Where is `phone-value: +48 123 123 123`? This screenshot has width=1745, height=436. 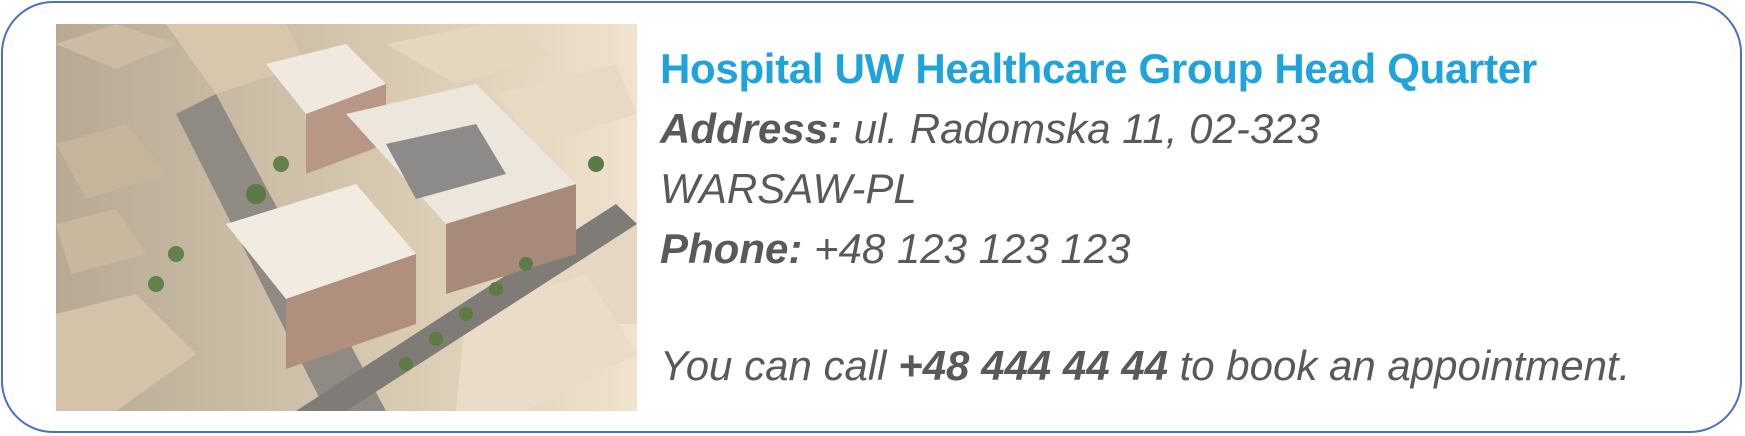
phone-value: +48 123 123 123 is located at coordinates (966, 248).